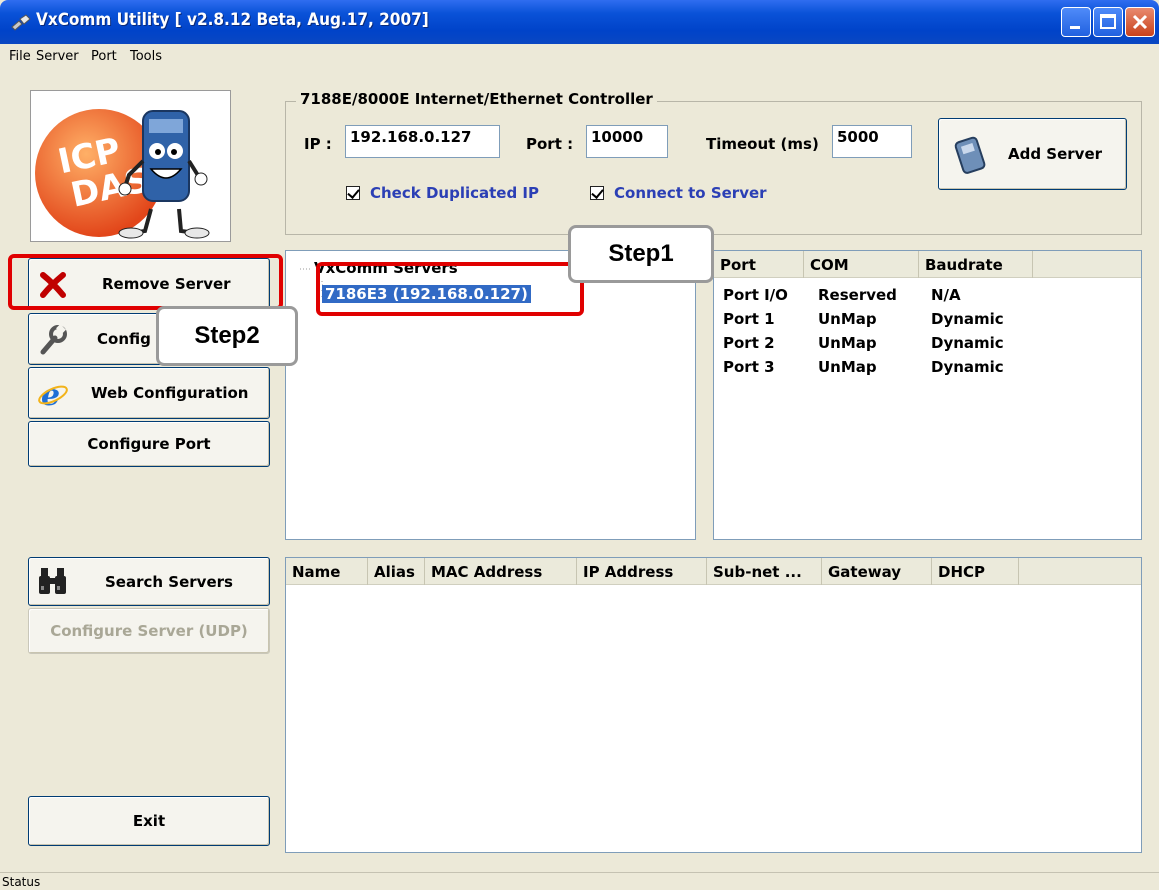 This screenshot has width=1159, height=890. I want to click on connect-to-server-label: Connect to Server, so click(690, 193).